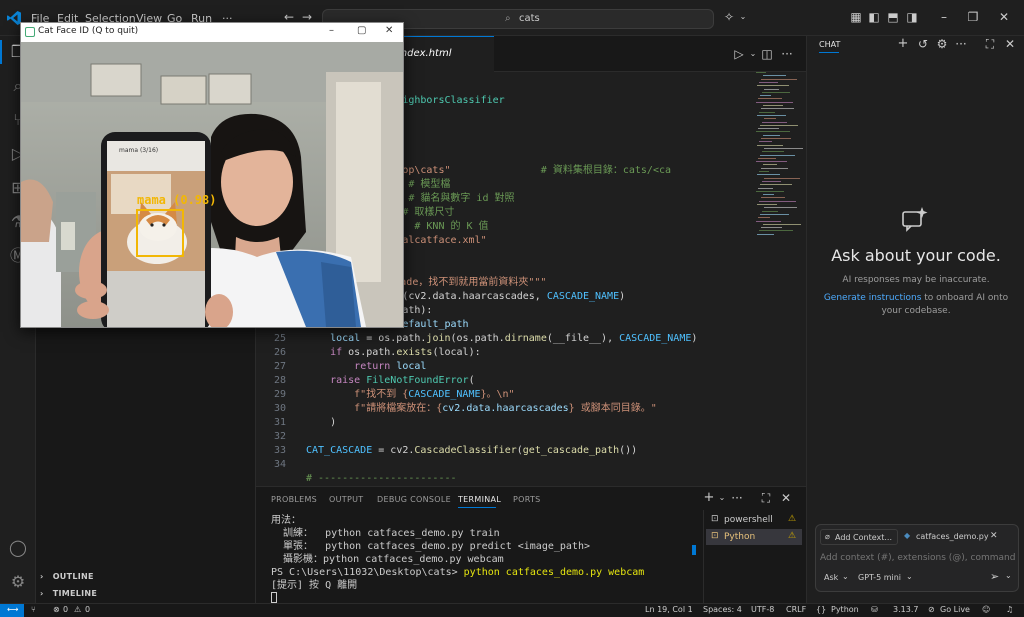 This screenshot has width=1024, height=617. What do you see at coordinates (923, 44) in the screenshot?
I see `history-icon: ↺` at bounding box center [923, 44].